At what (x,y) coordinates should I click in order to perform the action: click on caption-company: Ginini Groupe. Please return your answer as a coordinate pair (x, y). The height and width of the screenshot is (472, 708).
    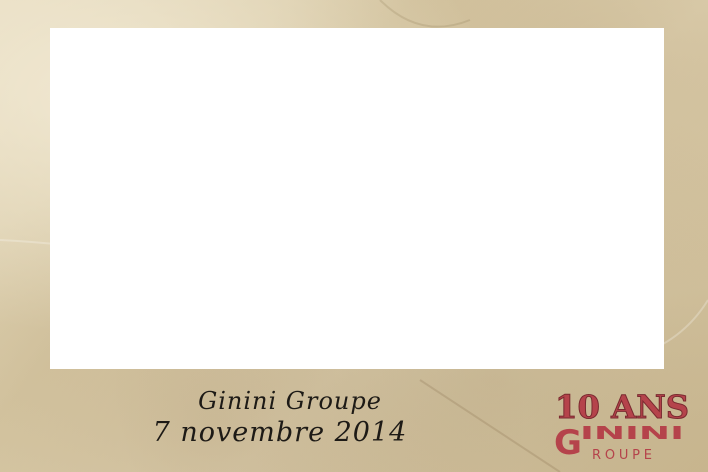
    Looking at the image, I should click on (290, 401).